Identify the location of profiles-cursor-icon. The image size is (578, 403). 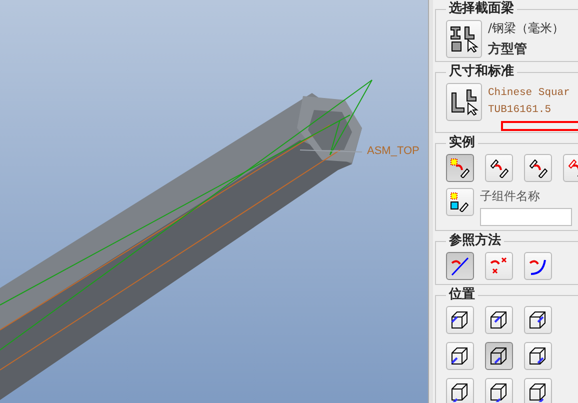
(464, 39).